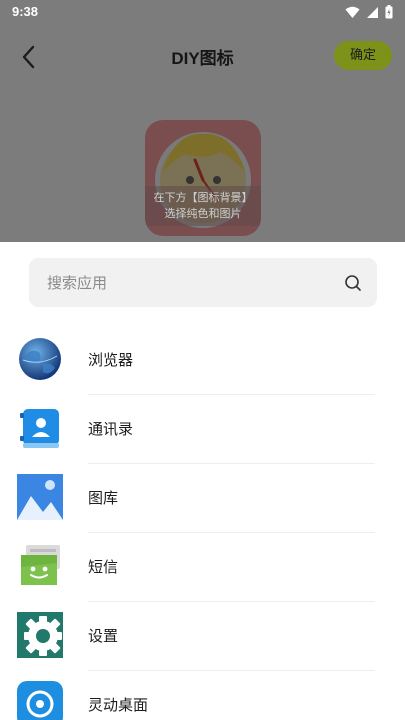  What do you see at coordinates (203, 206) in the screenshot?
I see `preview-hint: 在下方【图标背景】 选择纯色和图片` at bounding box center [203, 206].